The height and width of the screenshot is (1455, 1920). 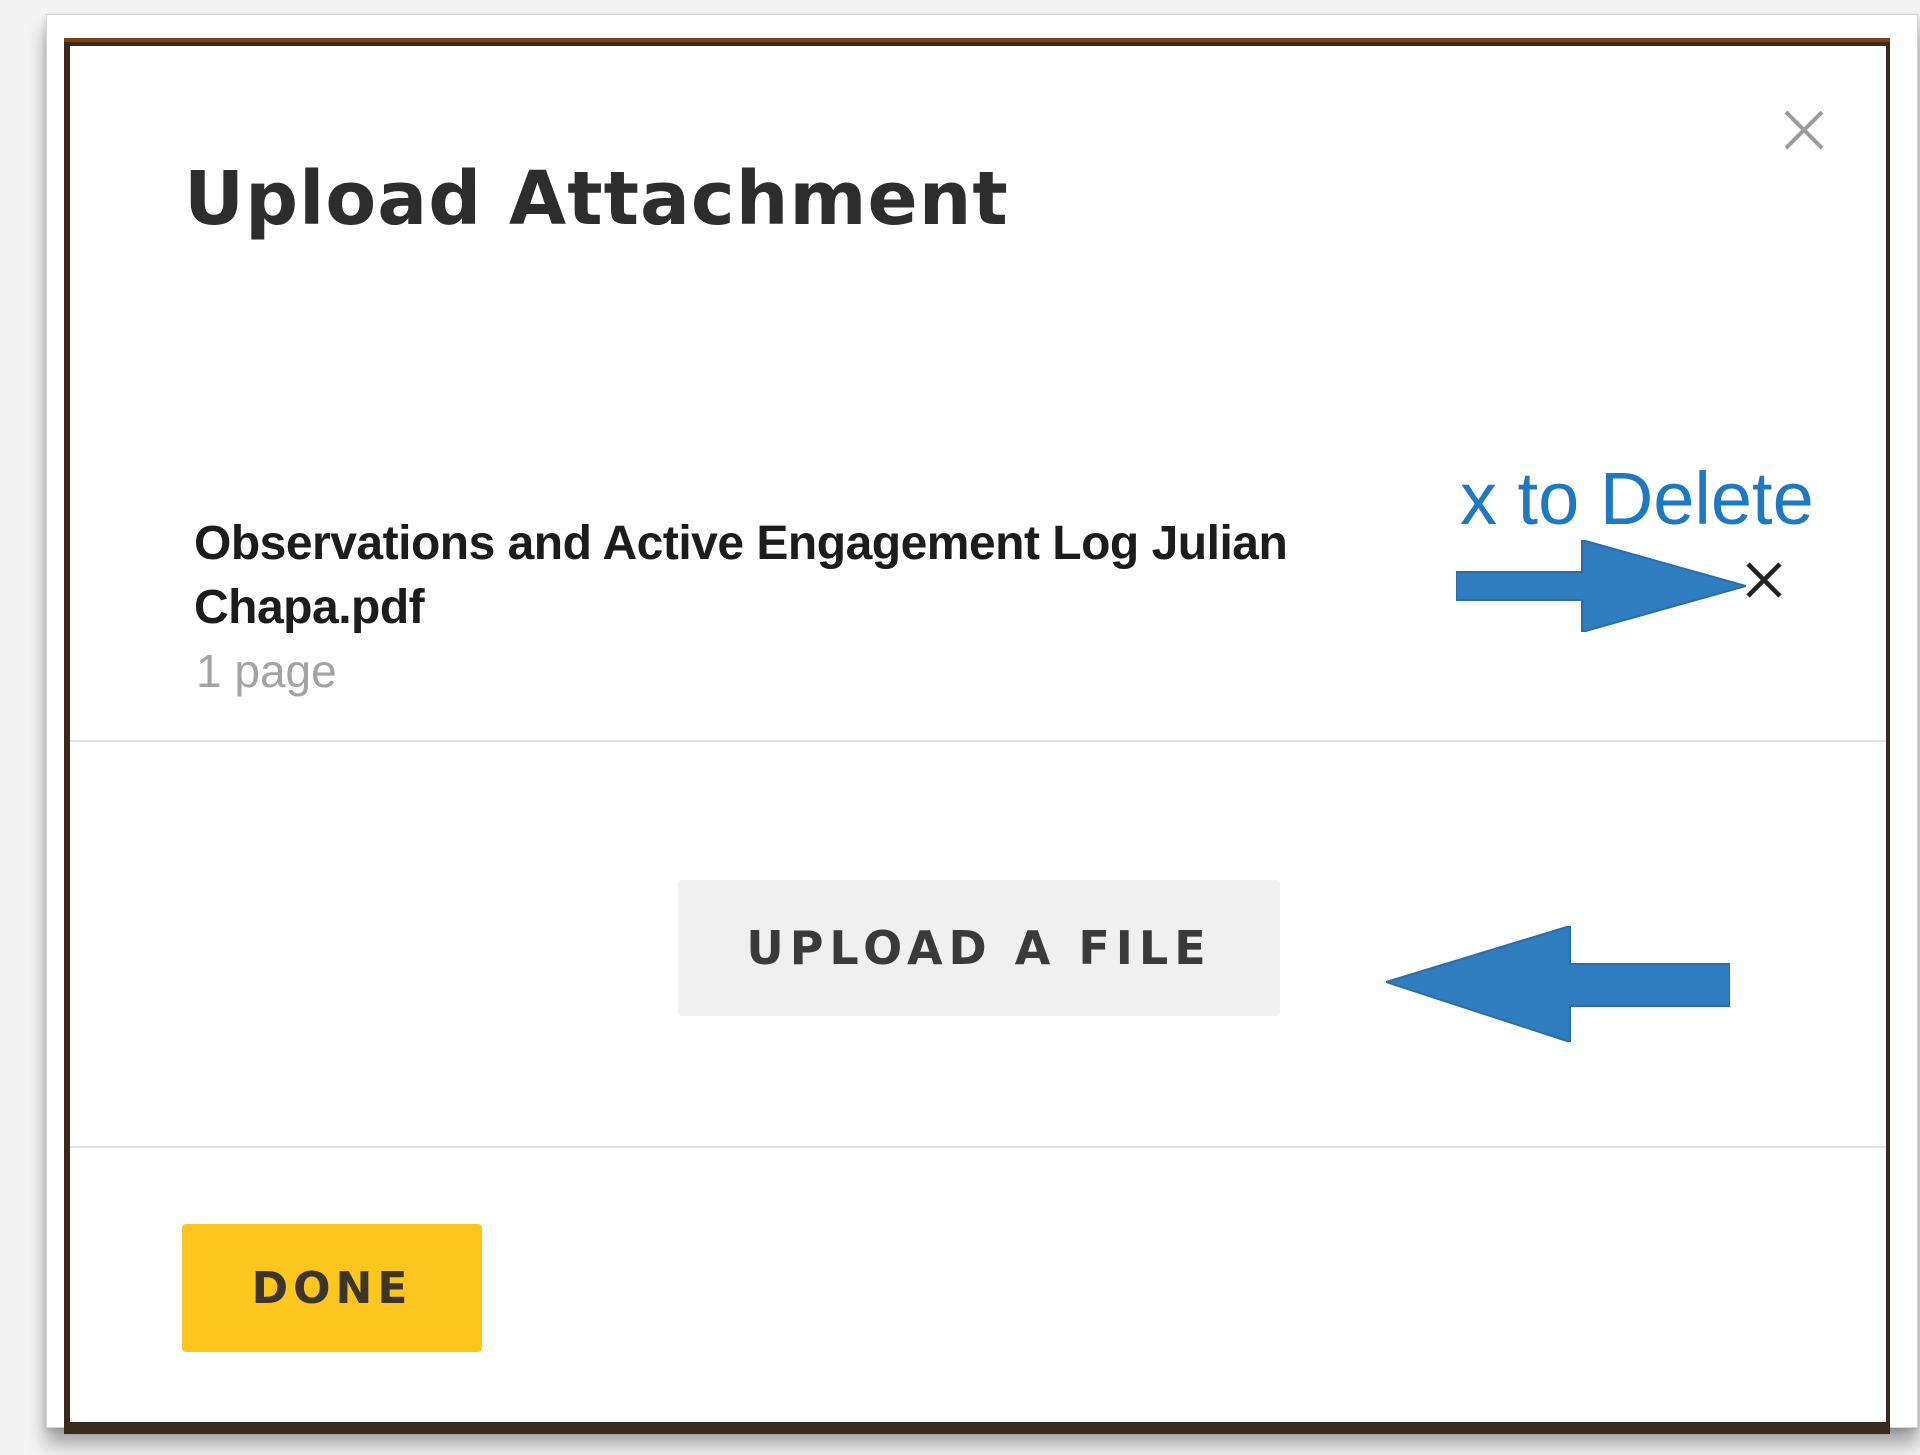 What do you see at coordinates (1804, 130) in the screenshot?
I see `close-icon` at bounding box center [1804, 130].